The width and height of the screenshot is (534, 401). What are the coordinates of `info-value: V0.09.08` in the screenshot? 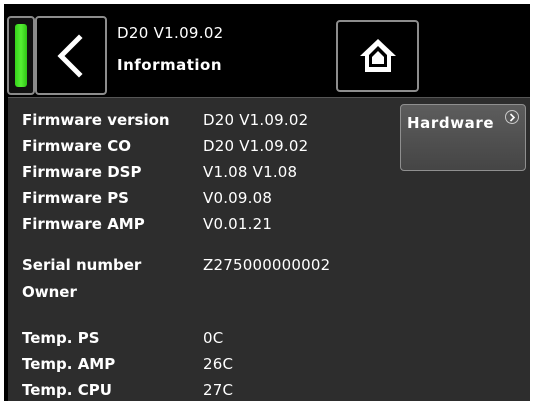 It's located at (238, 198).